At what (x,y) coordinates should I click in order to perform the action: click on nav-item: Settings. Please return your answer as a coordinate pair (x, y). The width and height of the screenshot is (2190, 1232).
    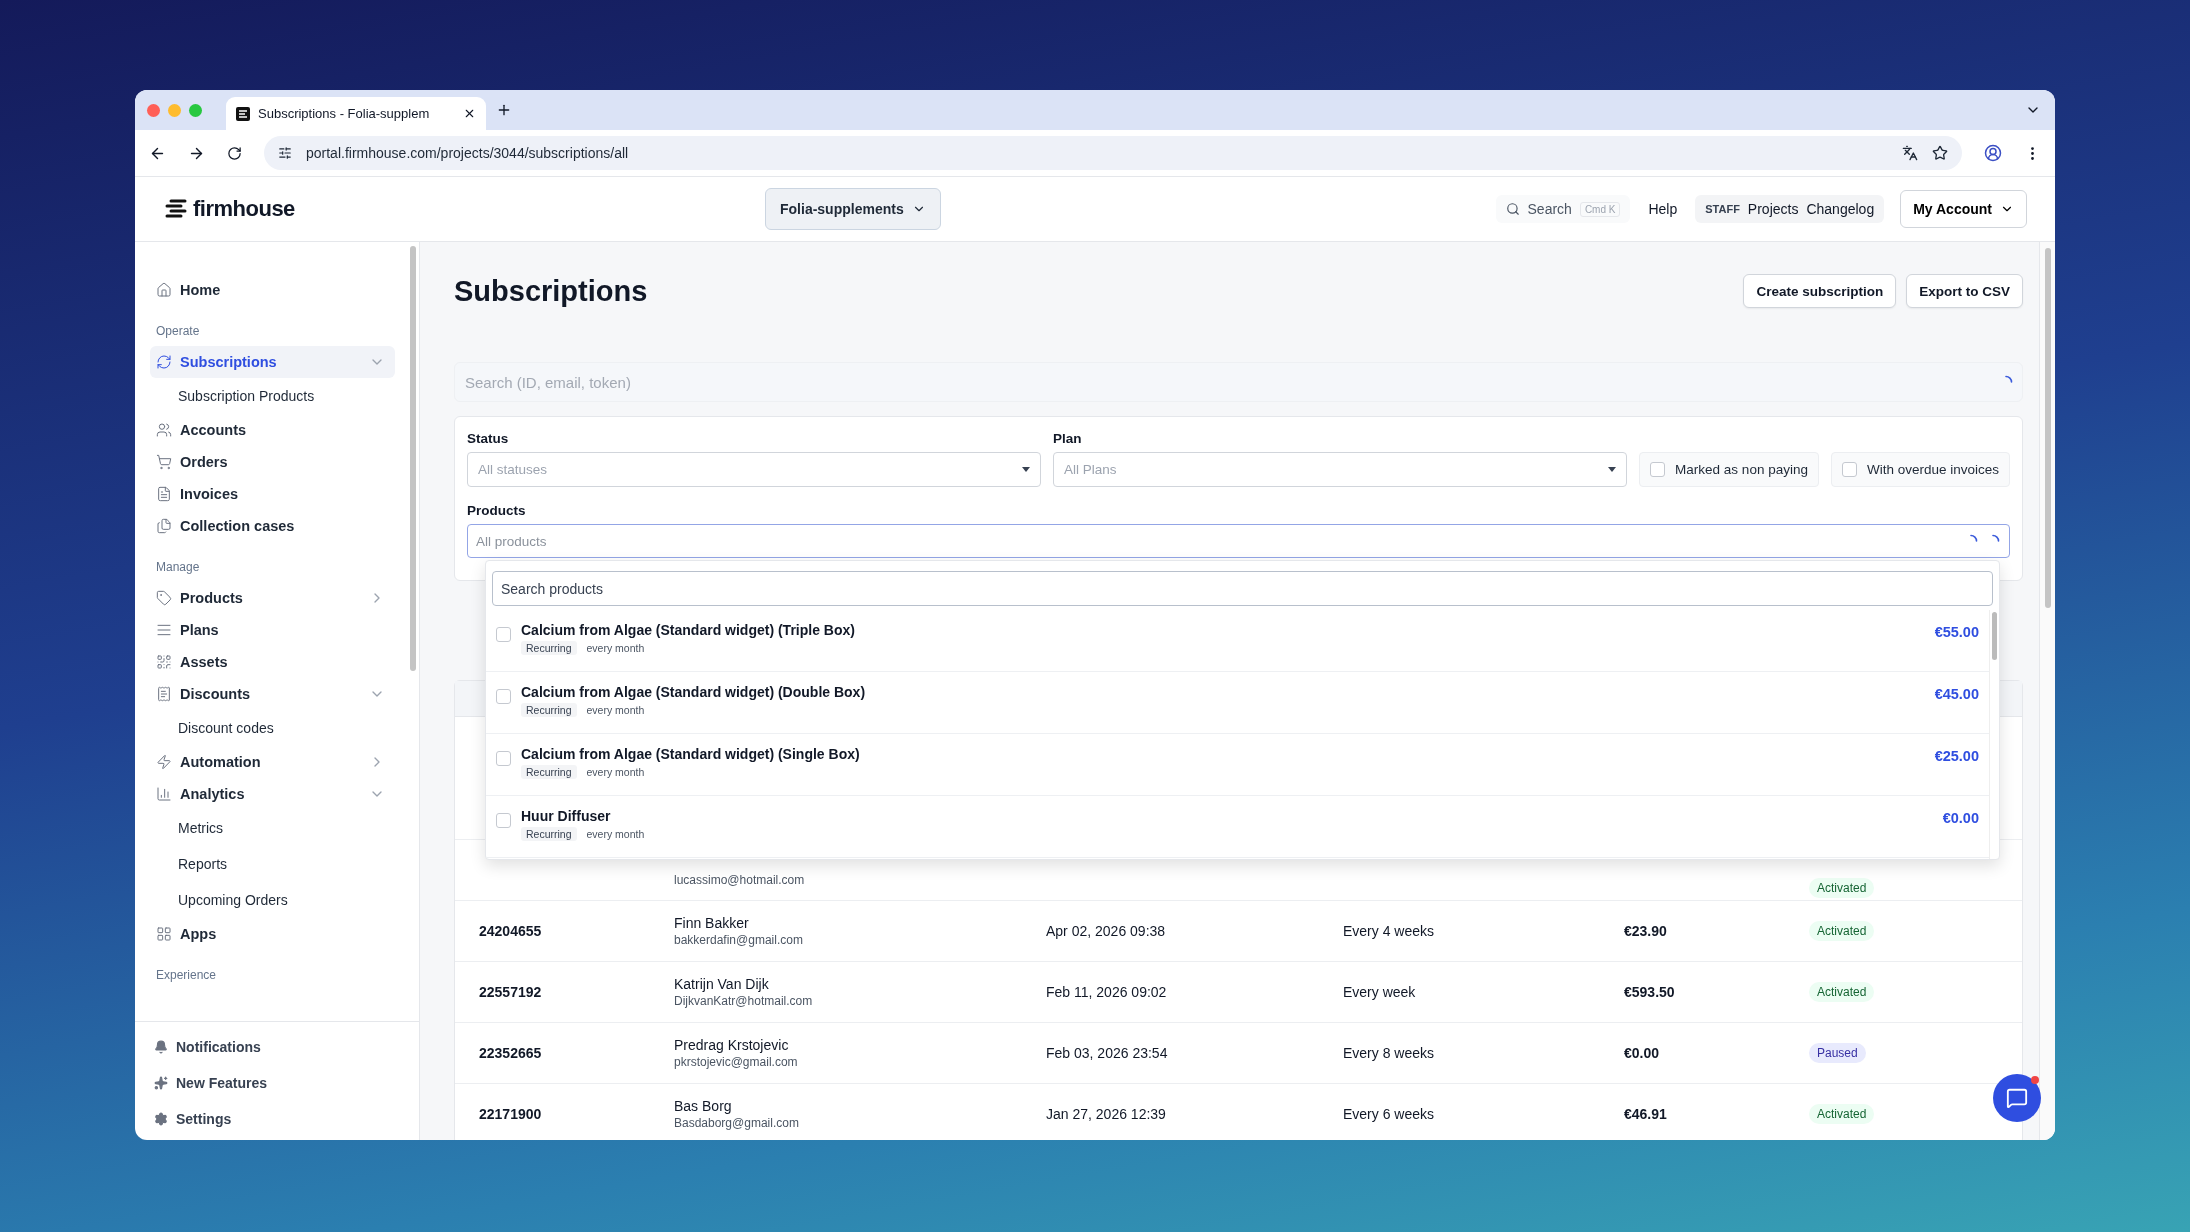
    Looking at the image, I should click on (277, 1119).